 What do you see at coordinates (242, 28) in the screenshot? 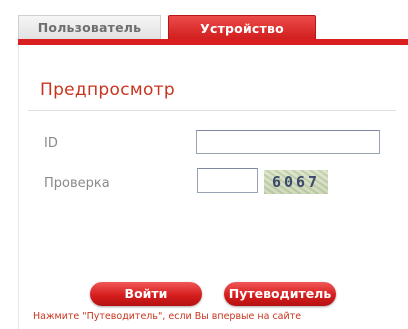
I see `tab-device: Устройство` at bounding box center [242, 28].